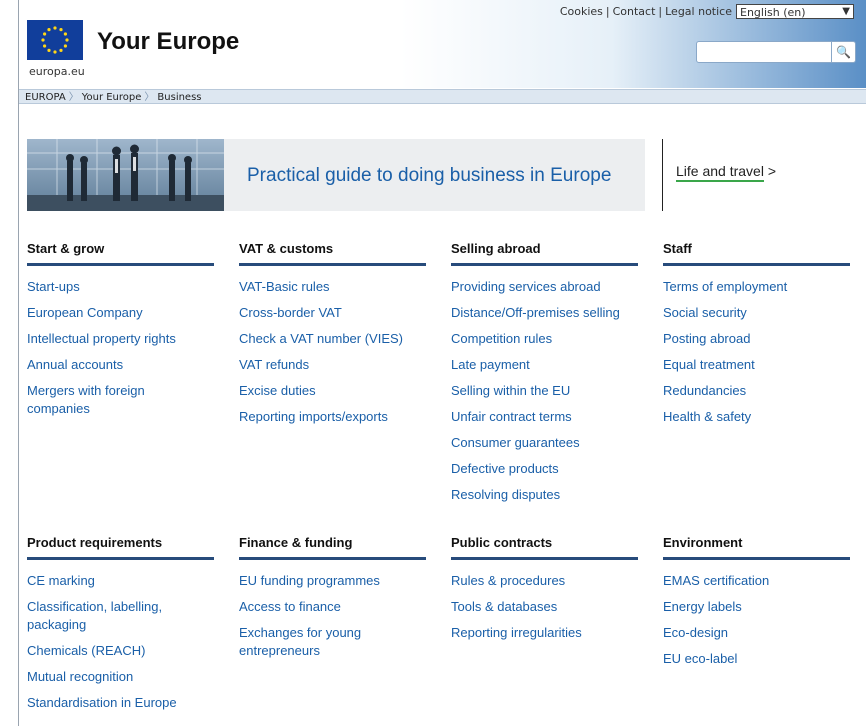 This screenshot has height=726, width=866. Describe the element at coordinates (179, 97) in the screenshot. I see `breadcrumb-business: Business` at that location.